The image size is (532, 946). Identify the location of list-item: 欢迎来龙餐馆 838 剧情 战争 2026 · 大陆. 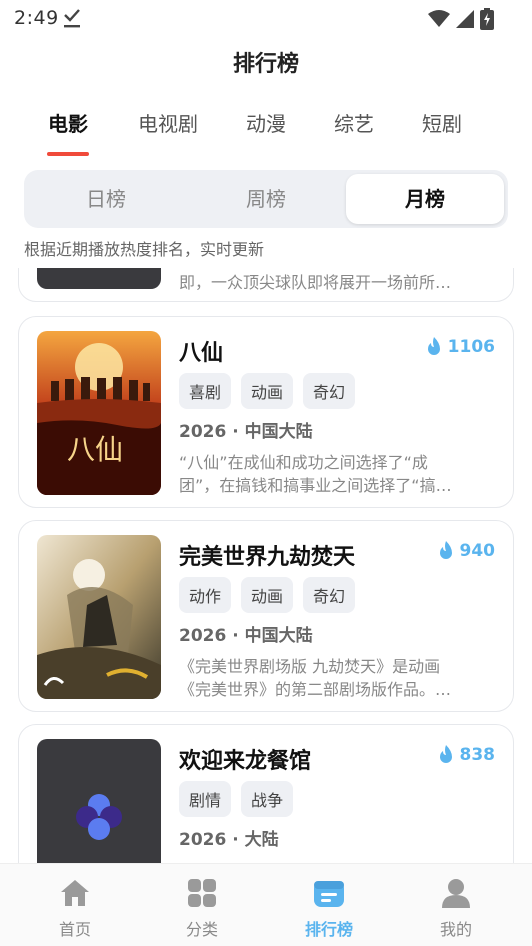
(266, 793).